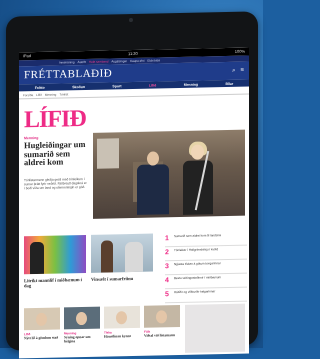 This screenshot has height=359, width=320. Describe the element at coordinates (196, 250) in the screenshot. I see `list-text: Tónleikar í Hallgrímskirkju í kvöld` at that location.